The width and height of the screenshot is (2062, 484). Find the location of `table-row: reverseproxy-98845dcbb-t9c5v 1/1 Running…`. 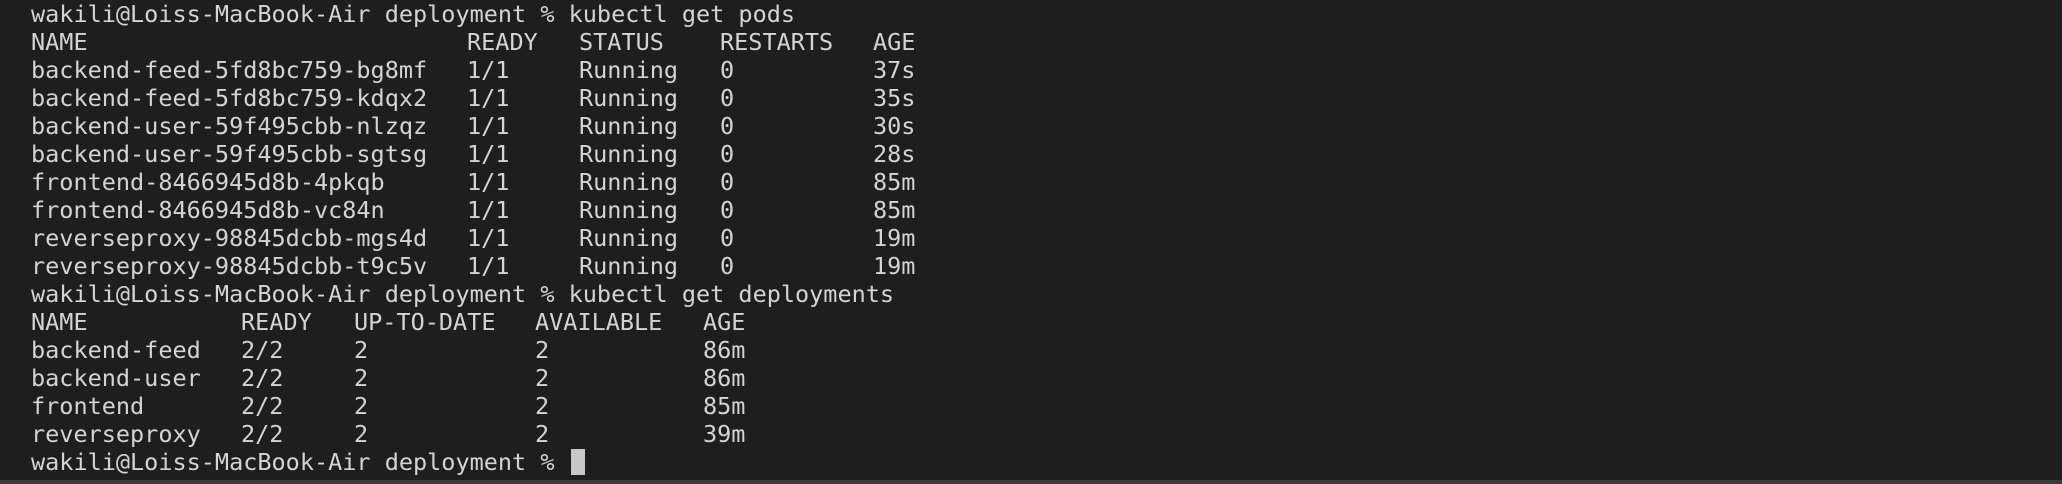

table-row: reverseproxy-98845dcbb-t9c5v 1/1 Running… is located at coordinates (1046, 266).